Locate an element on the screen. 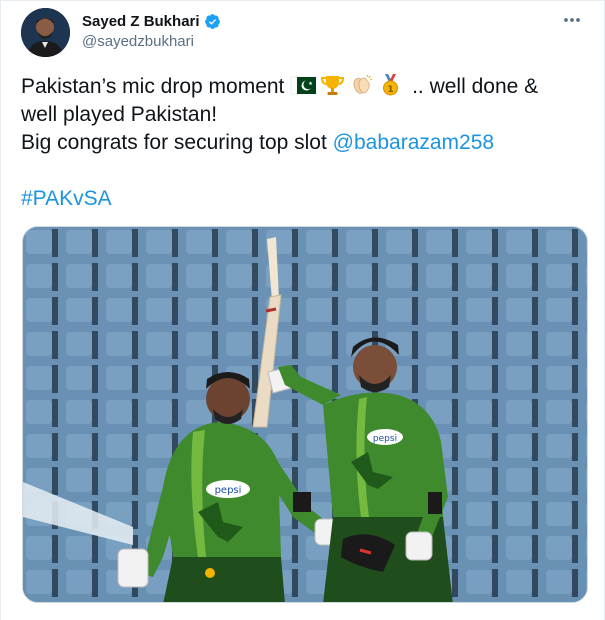 The height and width of the screenshot is (620, 605). tweet-line-1-text: Pakistan’s mic drop moment is located at coordinates (153, 86).